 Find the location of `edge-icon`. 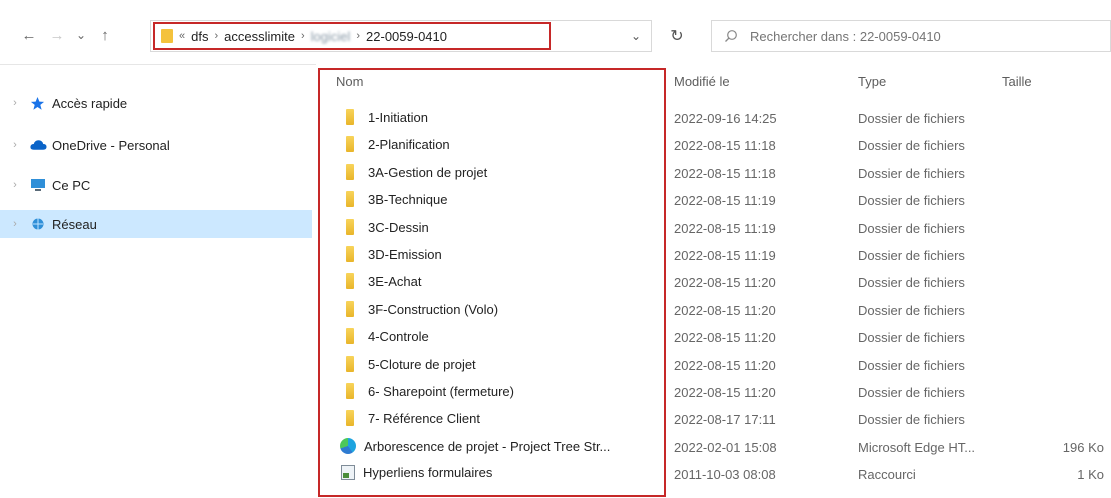

edge-icon is located at coordinates (348, 446).